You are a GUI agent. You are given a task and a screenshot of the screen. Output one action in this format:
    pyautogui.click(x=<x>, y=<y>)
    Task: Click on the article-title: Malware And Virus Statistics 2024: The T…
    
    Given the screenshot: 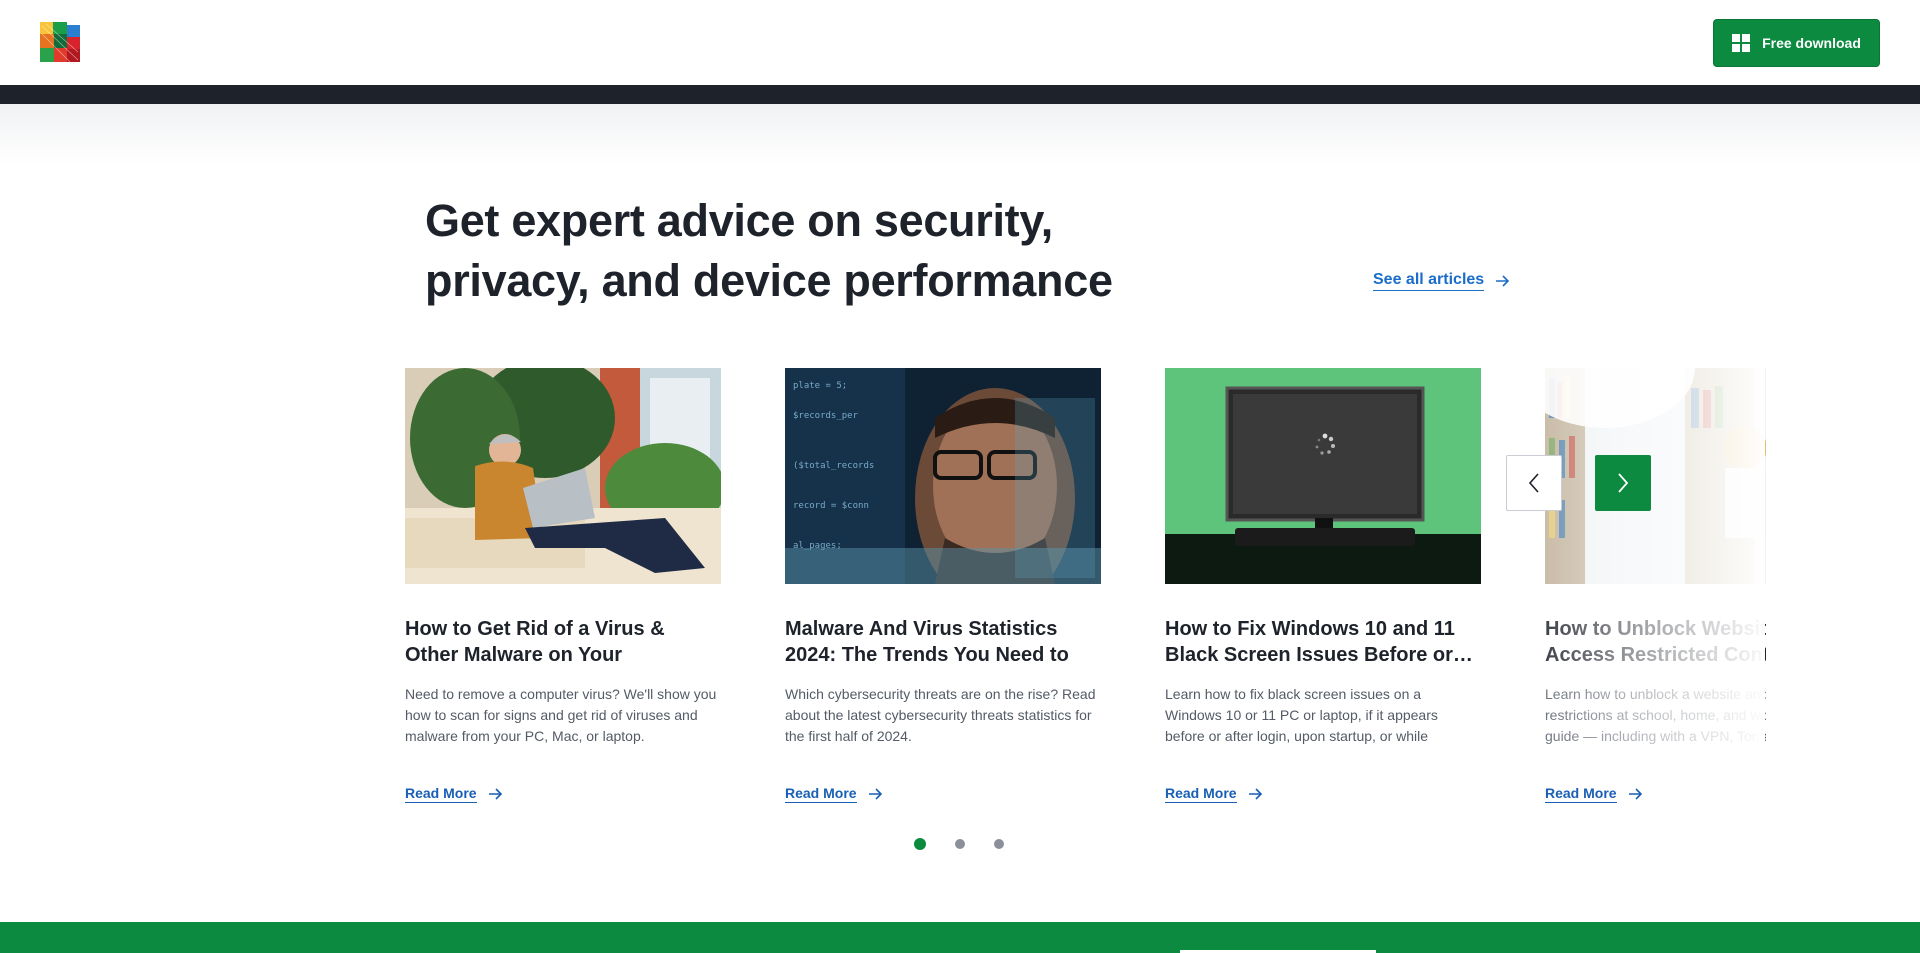 What is the action you would take?
    pyautogui.click(x=943, y=642)
    